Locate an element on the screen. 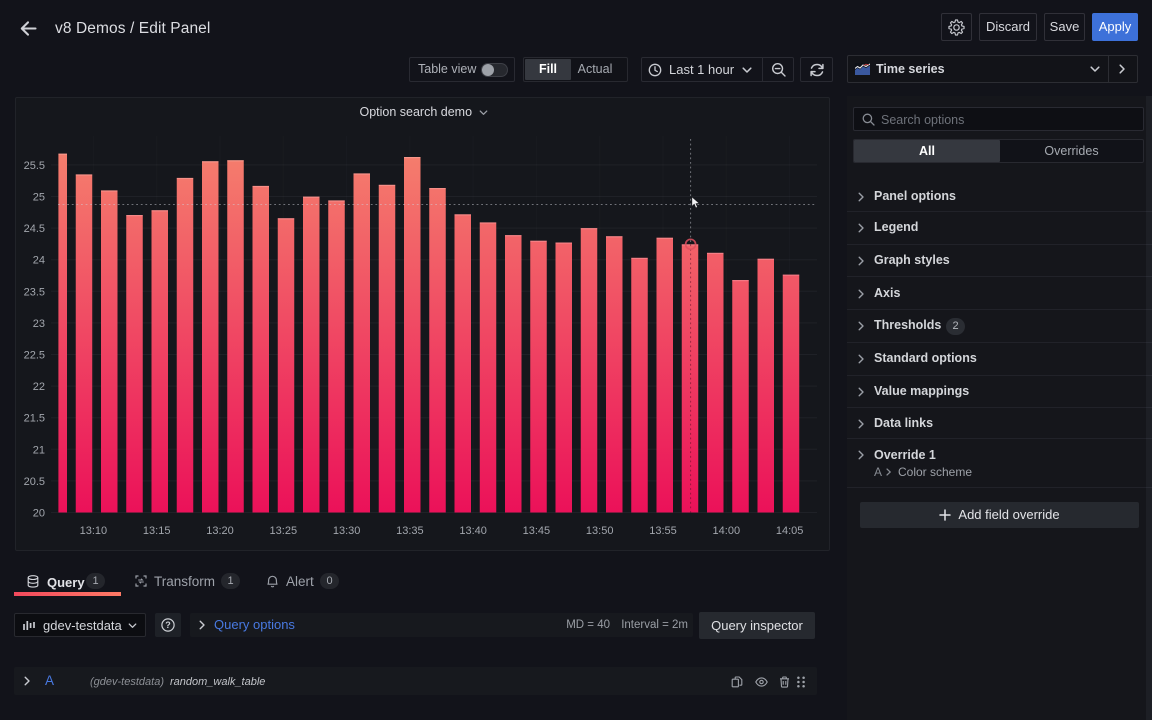 The width and height of the screenshot is (1152, 720). svg-text: 13:45 is located at coordinates (537, 531).